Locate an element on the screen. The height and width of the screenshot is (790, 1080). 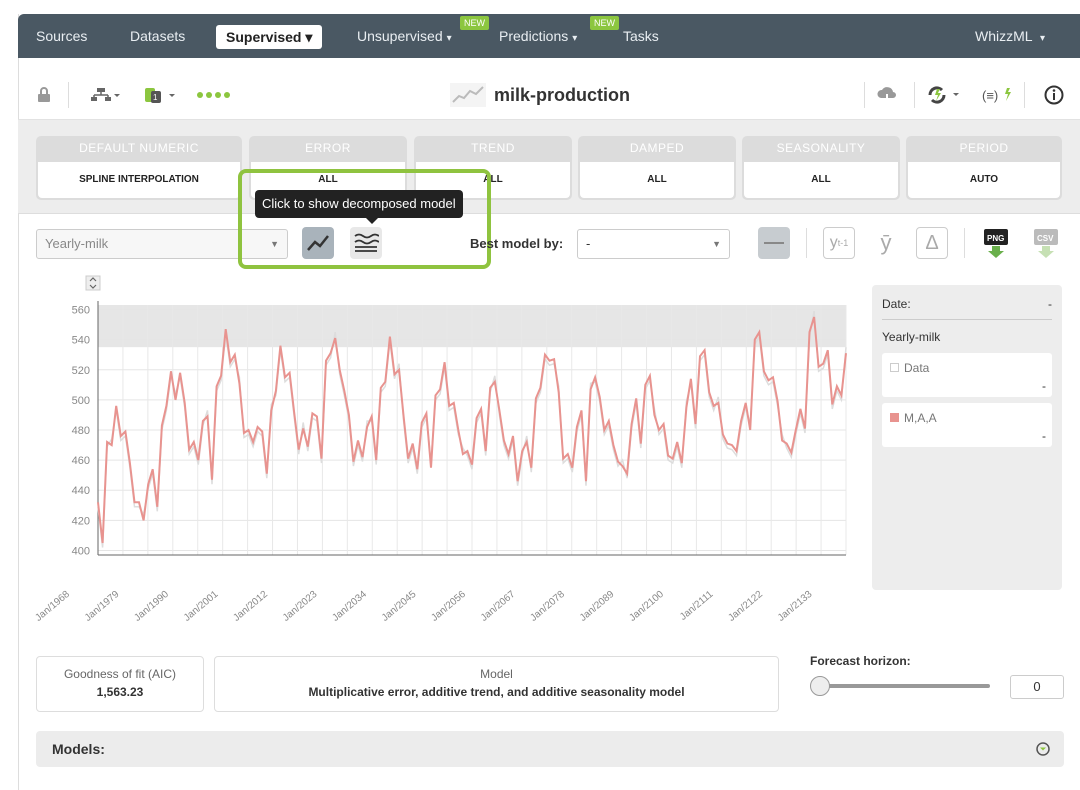
forecast-slider-handle is located at coordinates (820, 686).